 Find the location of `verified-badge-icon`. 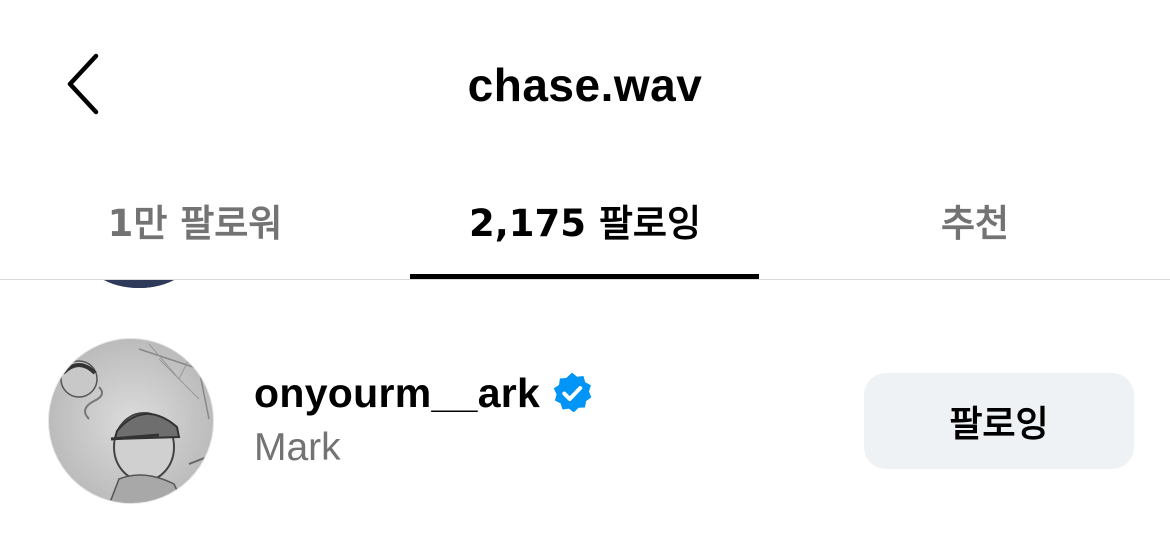

verified-badge-icon is located at coordinates (572, 393).